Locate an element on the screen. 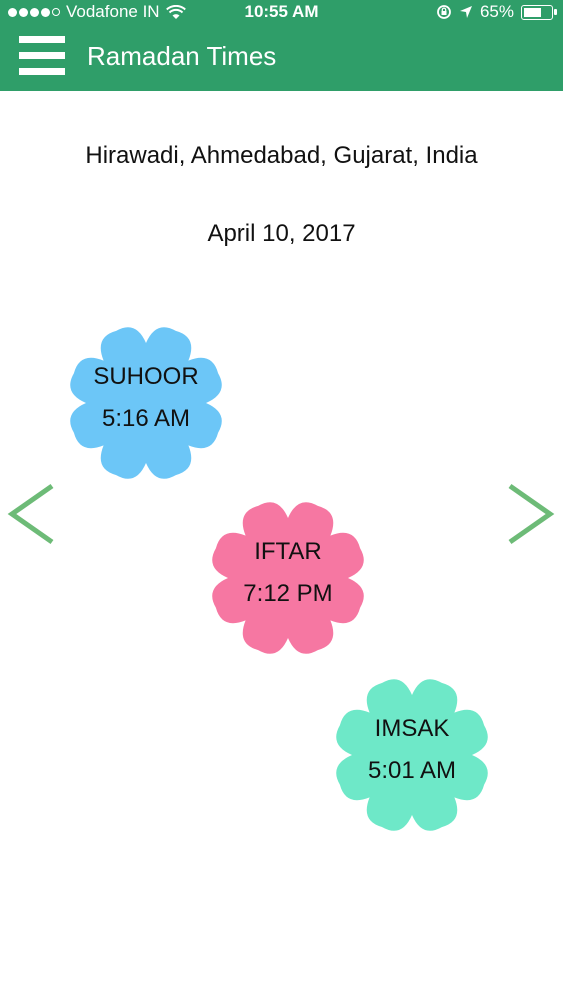  battery-percent: 65% is located at coordinates (496, 11).